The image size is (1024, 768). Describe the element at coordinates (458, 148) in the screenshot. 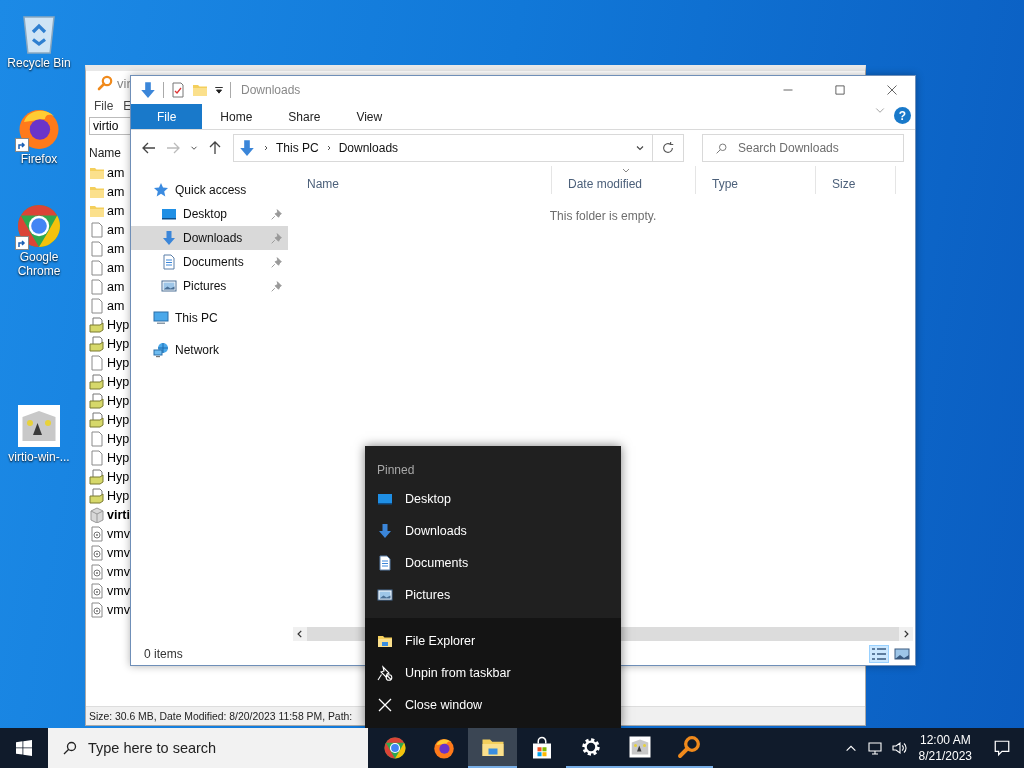

I see `address-bar: This PC Downloads` at that location.